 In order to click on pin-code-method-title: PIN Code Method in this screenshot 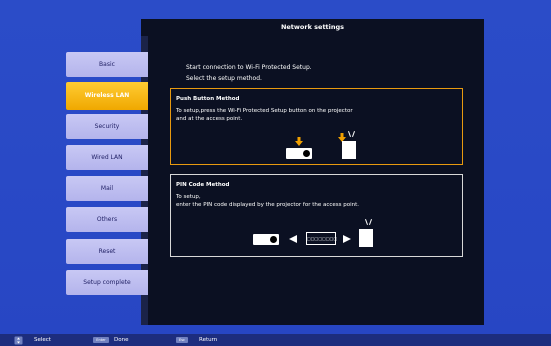, I will do `click(203, 185)`.